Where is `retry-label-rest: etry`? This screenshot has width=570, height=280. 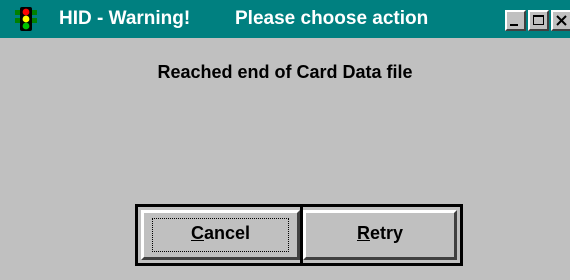 retry-label-rest: etry is located at coordinates (386, 233).